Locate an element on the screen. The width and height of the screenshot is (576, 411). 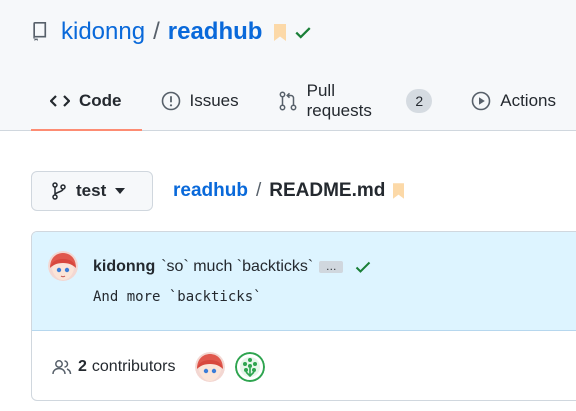
branch-name: test is located at coordinates (91, 190).